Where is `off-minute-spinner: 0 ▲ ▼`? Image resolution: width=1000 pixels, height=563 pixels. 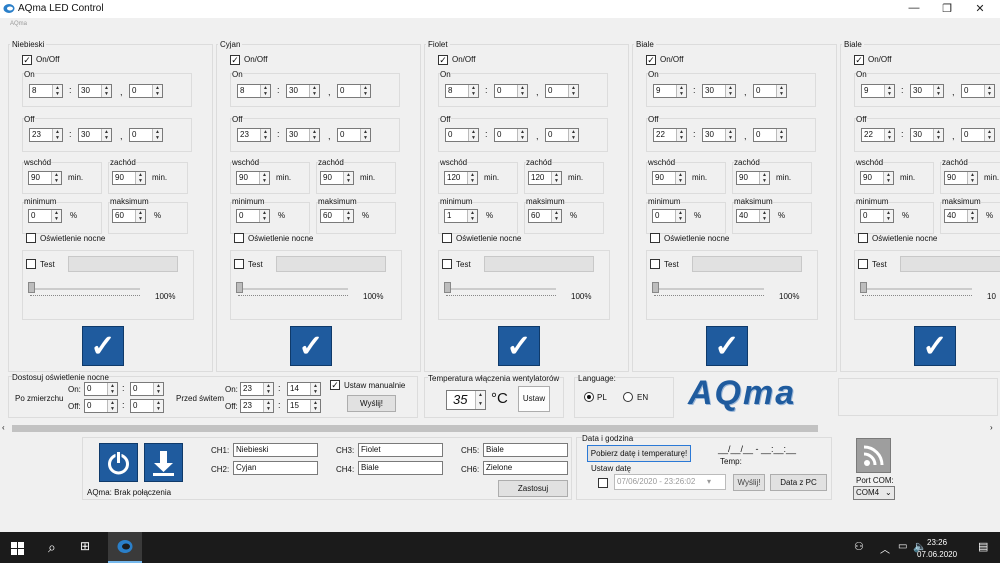
off-minute-spinner: 0 ▲ ▼ is located at coordinates (511, 135).